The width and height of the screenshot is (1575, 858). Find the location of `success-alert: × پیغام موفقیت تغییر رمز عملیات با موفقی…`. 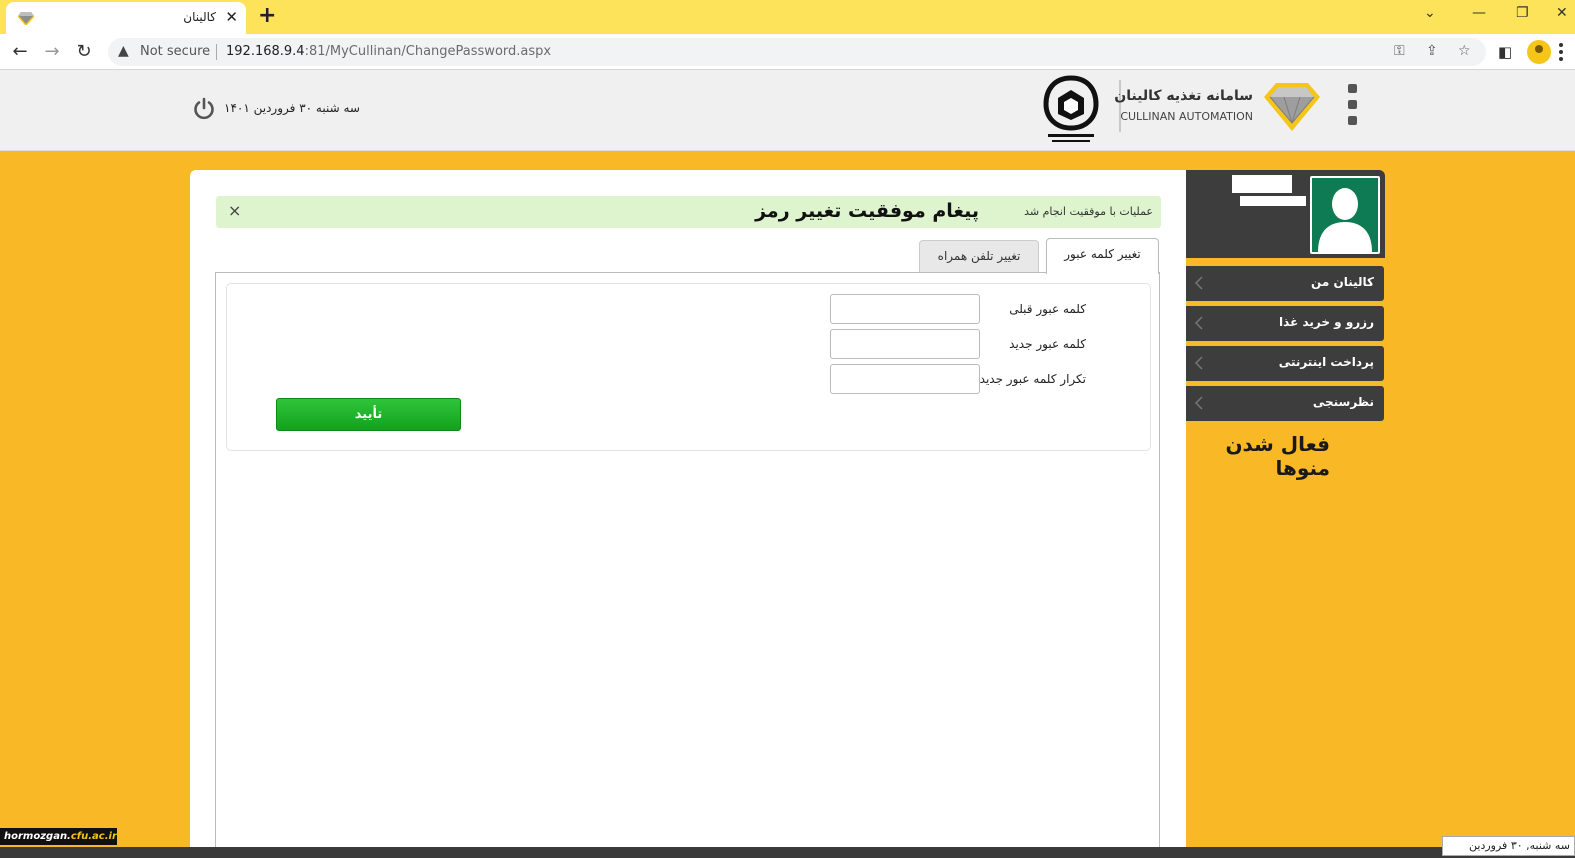

success-alert: × پیغام موفقیت تغییر رمز عملیات با موفقی… is located at coordinates (688, 212).